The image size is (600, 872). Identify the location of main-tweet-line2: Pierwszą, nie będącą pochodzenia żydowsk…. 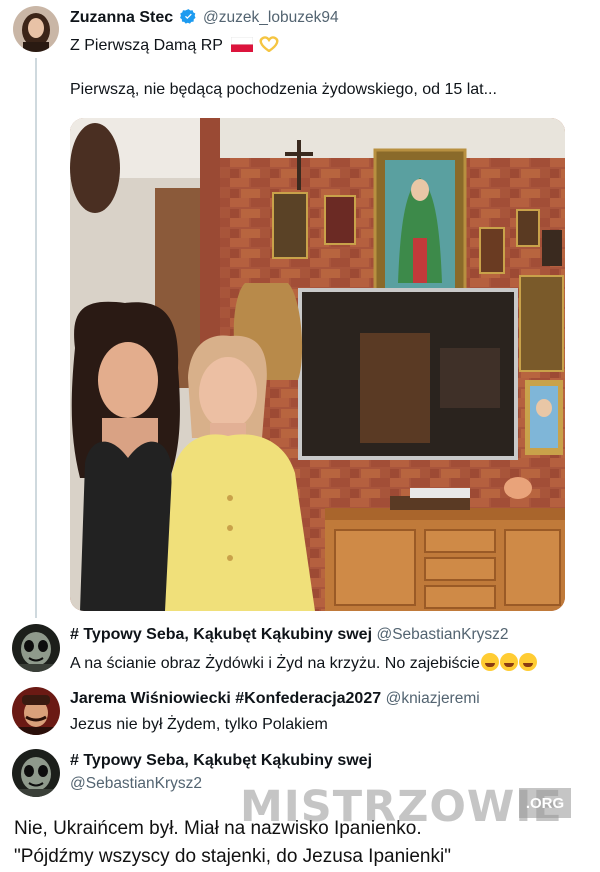
(283, 89).